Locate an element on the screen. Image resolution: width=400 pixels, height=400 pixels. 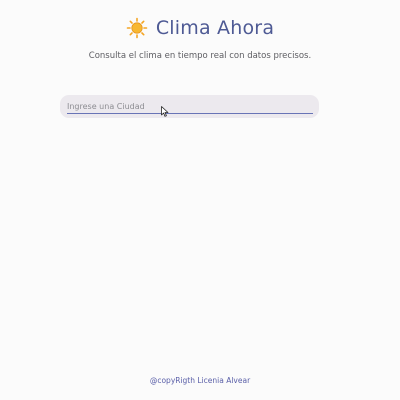
search-container is located at coordinates (189, 106).